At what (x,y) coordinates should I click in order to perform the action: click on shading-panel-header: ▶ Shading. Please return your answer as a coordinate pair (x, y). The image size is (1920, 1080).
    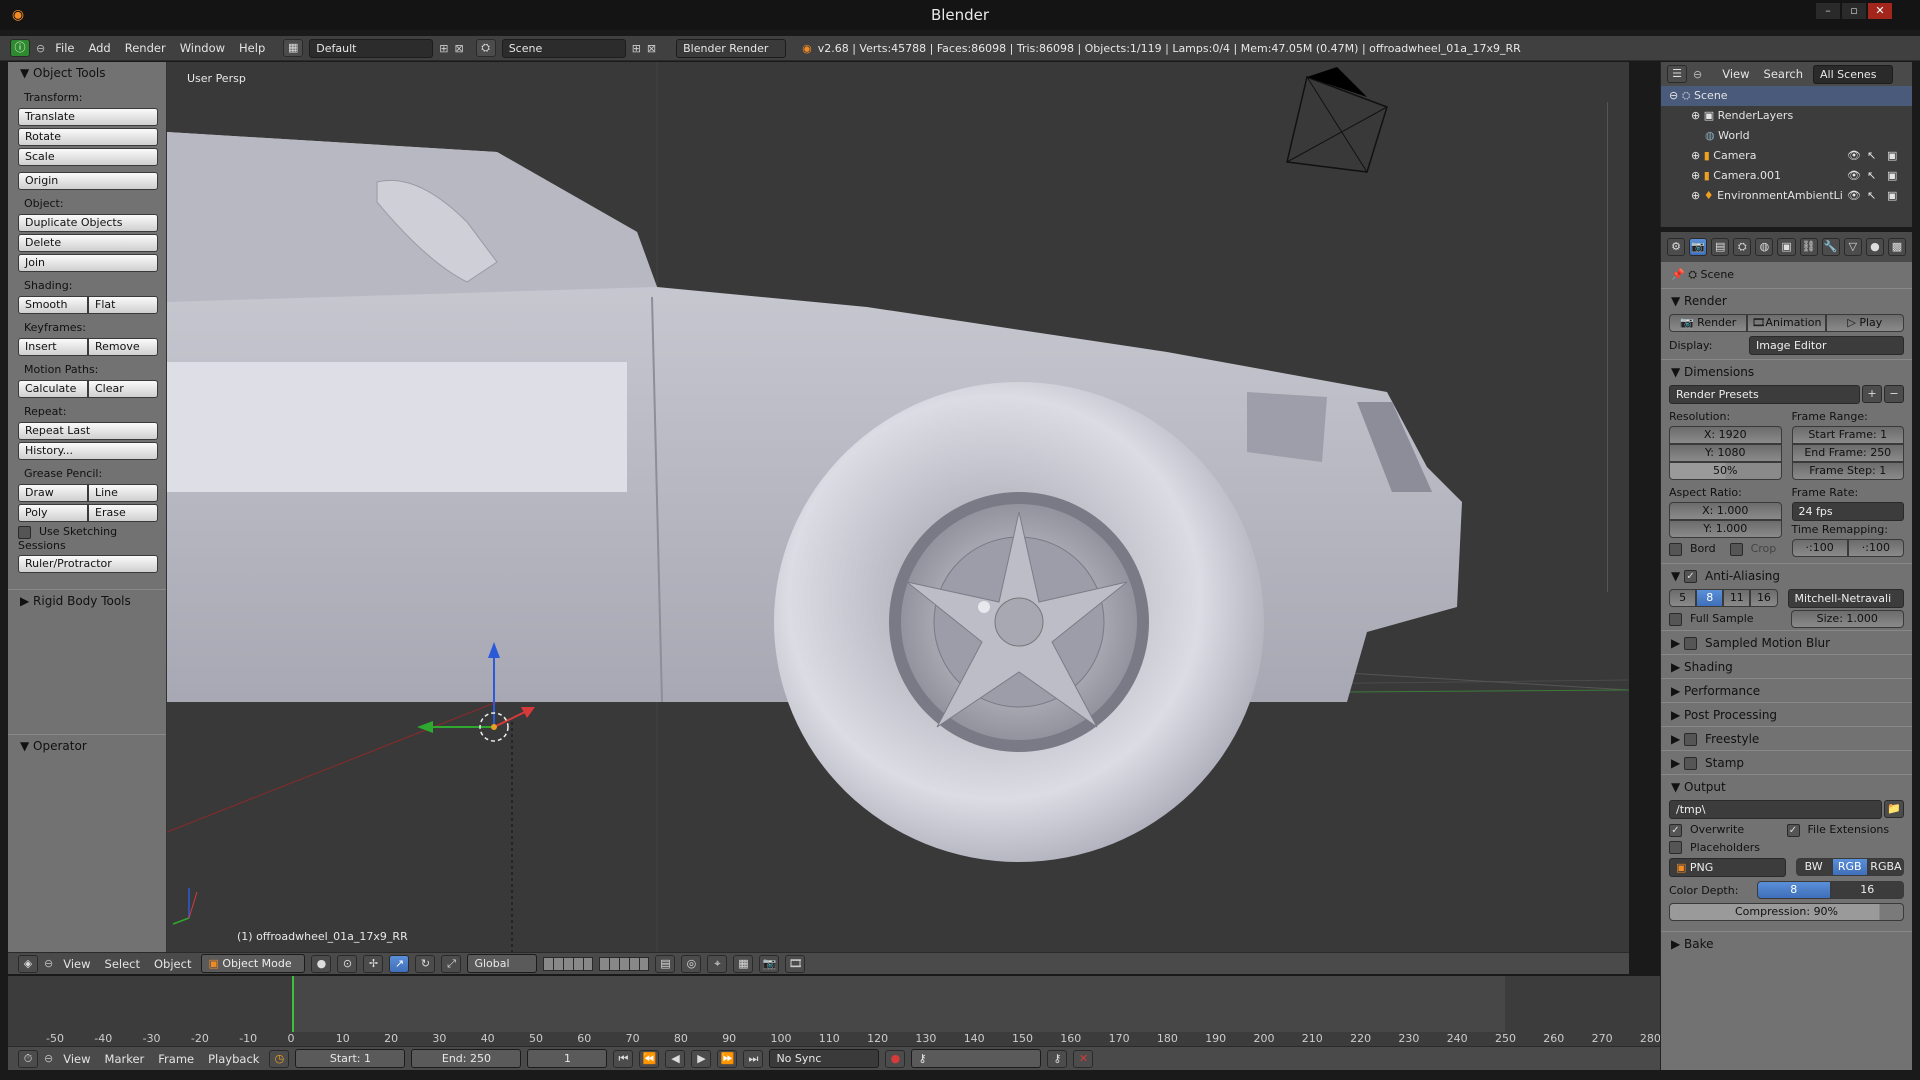
    Looking at the image, I should click on (1786, 666).